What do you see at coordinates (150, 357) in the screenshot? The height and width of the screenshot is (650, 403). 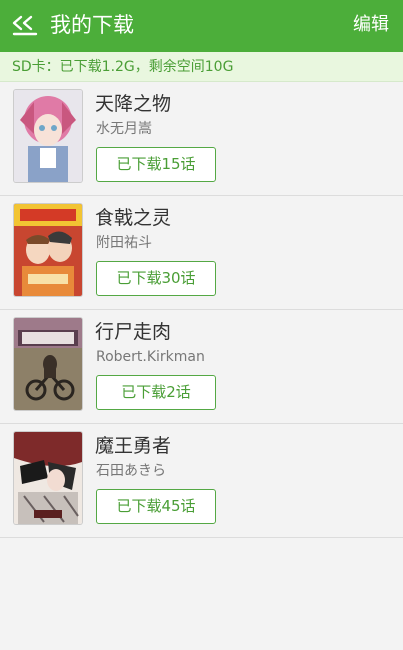 I see `comic-author: Robert.Kirkman` at bounding box center [150, 357].